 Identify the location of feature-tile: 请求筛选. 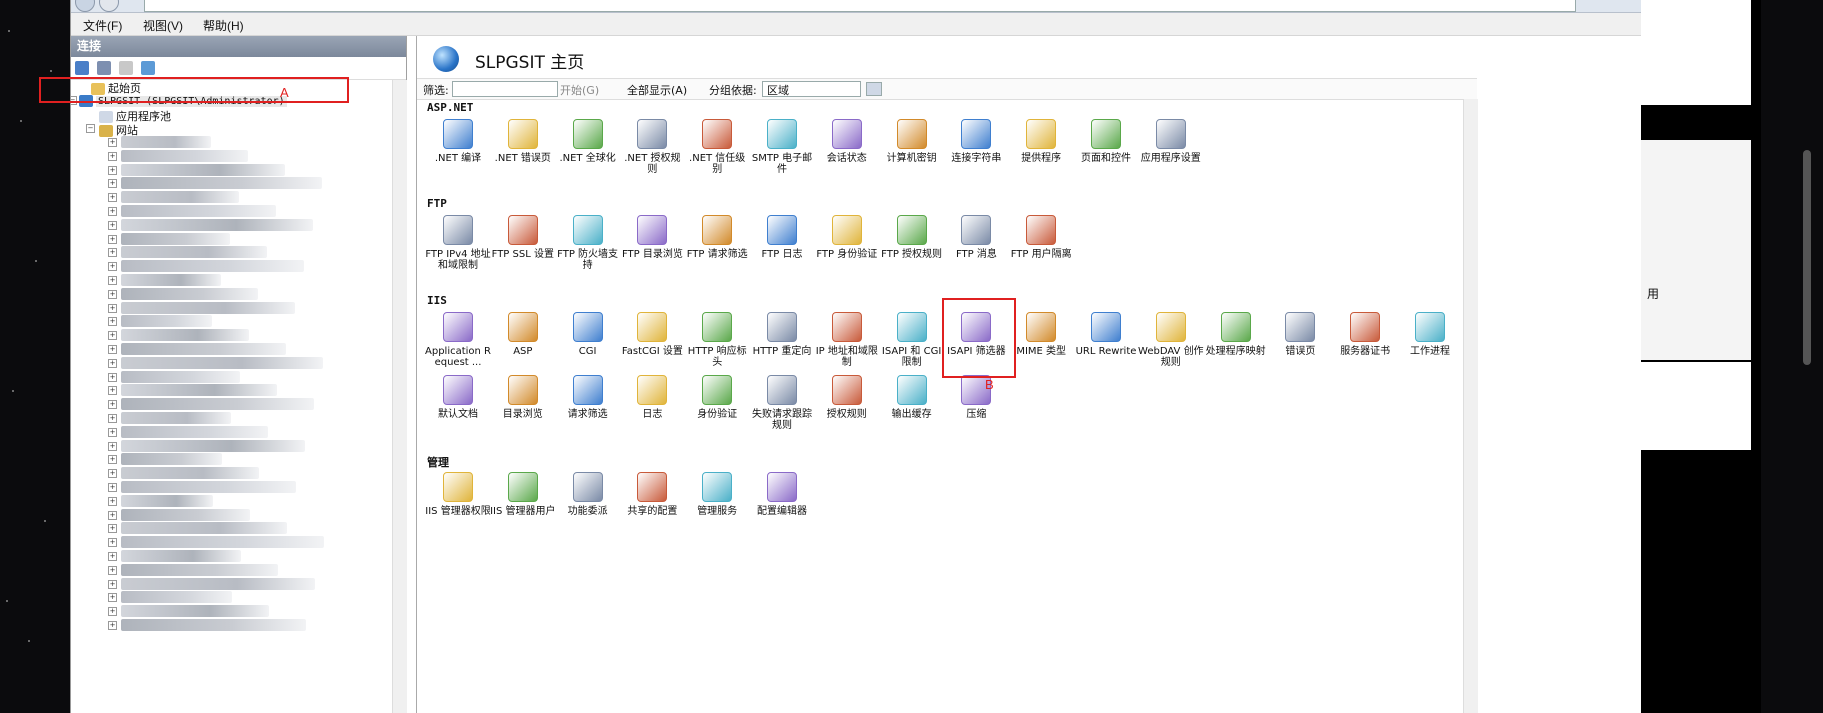
(588, 397).